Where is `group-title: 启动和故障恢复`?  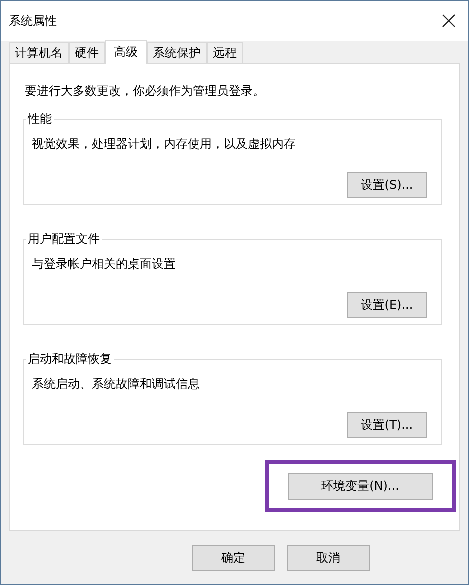 group-title: 启动和故障恢复 is located at coordinates (70, 359).